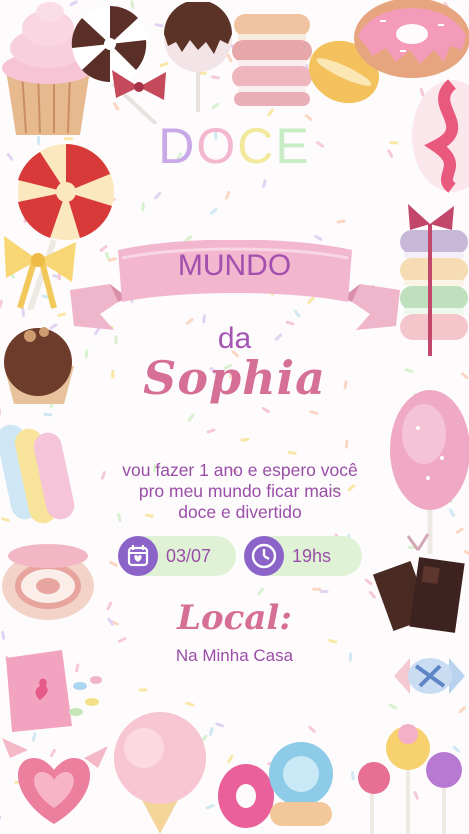 The width and height of the screenshot is (469, 834). What do you see at coordinates (198, 57) in the screenshot?
I see `cake-pop-chocolate` at bounding box center [198, 57].